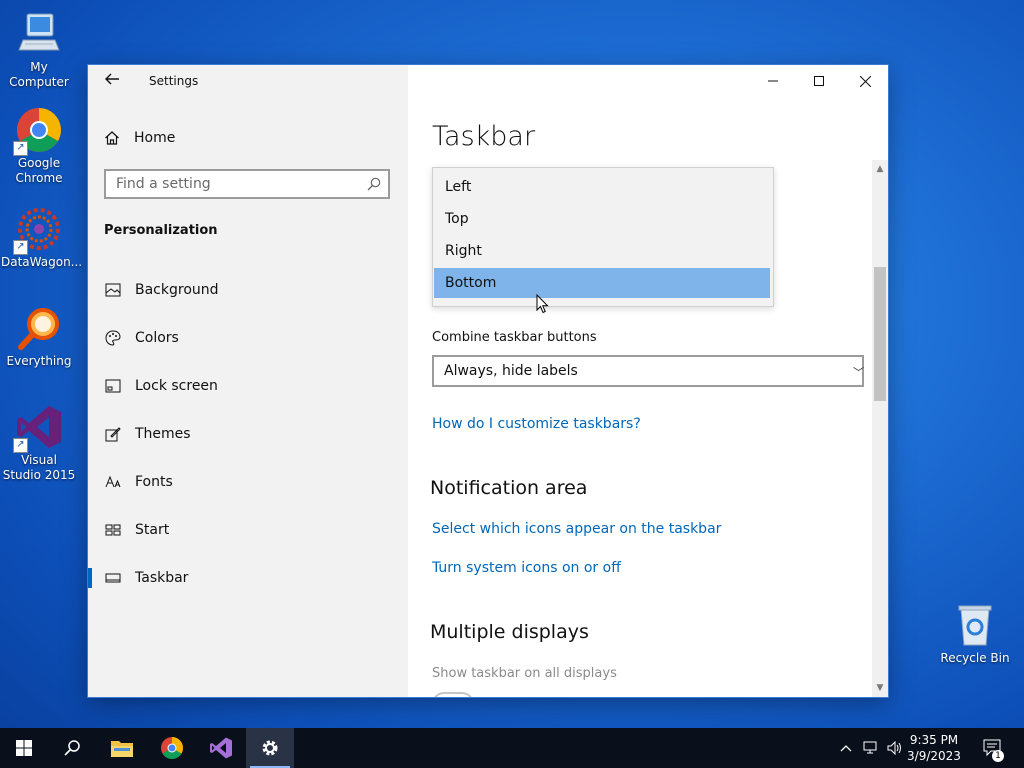  What do you see at coordinates (248, 82) in the screenshot?
I see `title-bar: Settings` at bounding box center [248, 82].